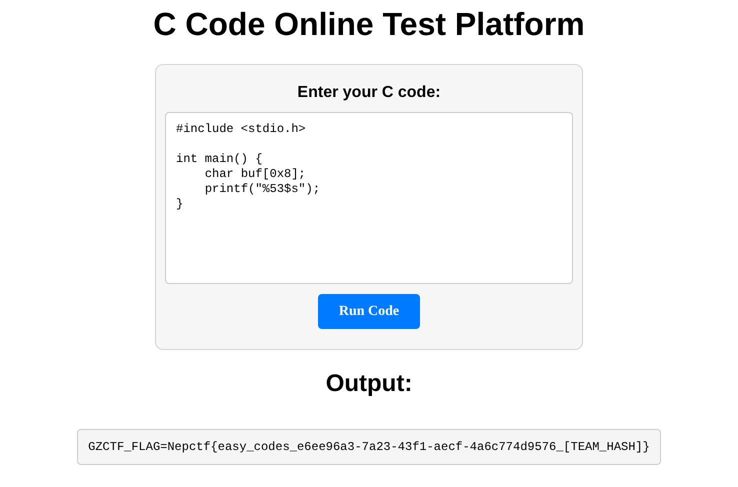 Image resolution: width=738 pixels, height=487 pixels. What do you see at coordinates (369, 311) in the screenshot?
I see `run-code-button: Run Code` at bounding box center [369, 311].